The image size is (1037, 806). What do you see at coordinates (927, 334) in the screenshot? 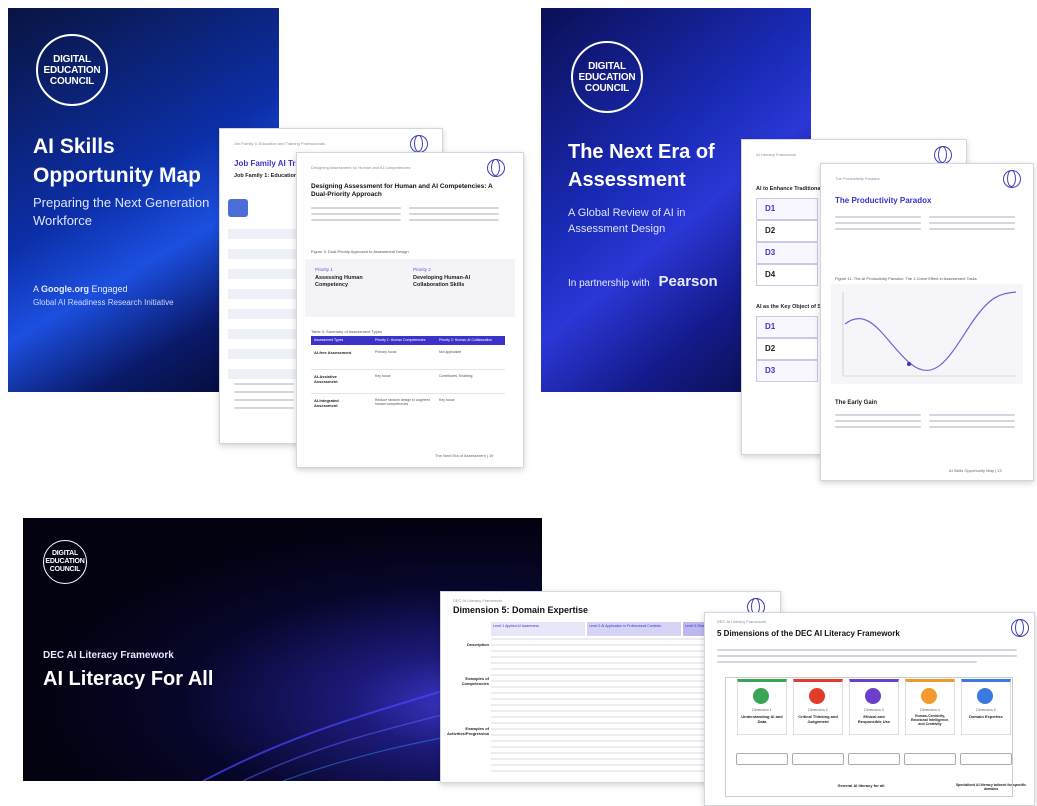
I see `j-curve-figure` at bounding box center [927, 334].